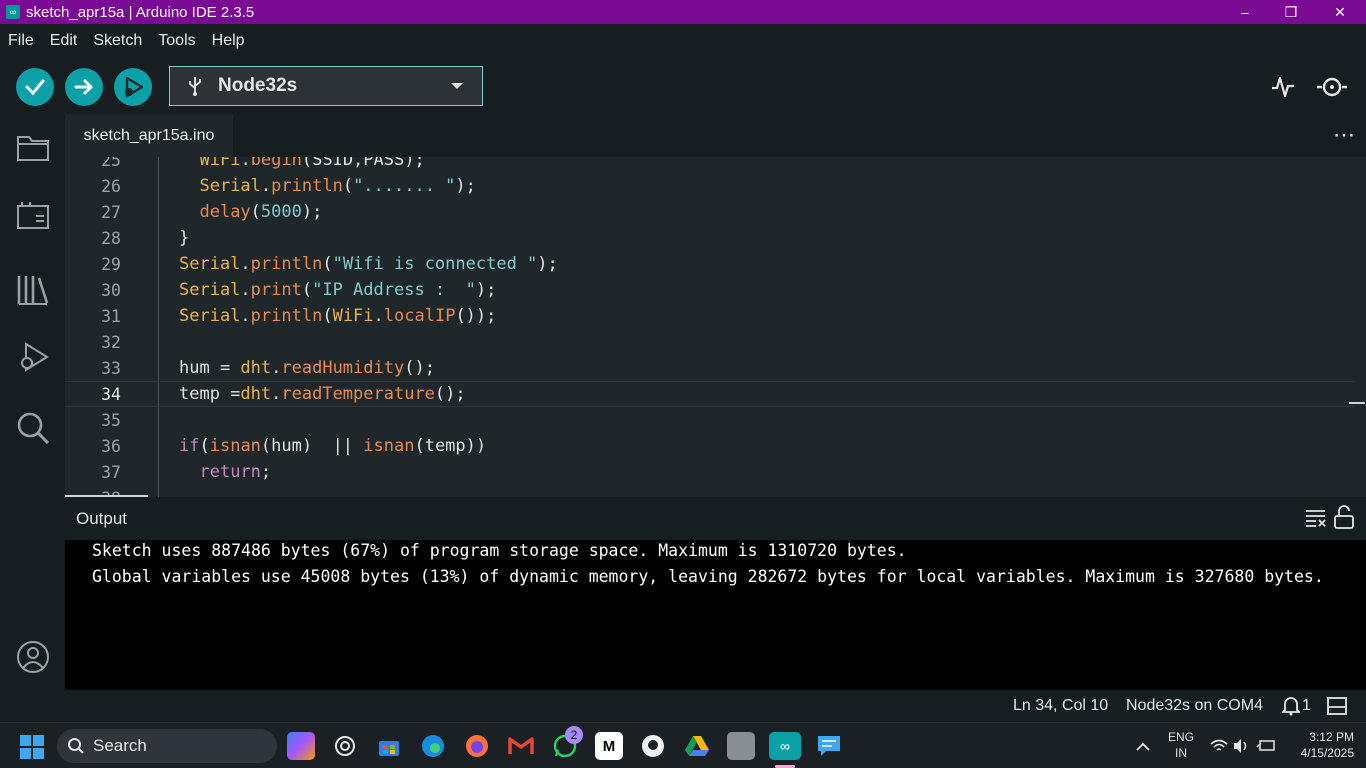 The width and height of the screenshot is (1366, 768). I want to click on tab-sketch: sketch_apr15a.ino, so click(149, 135).